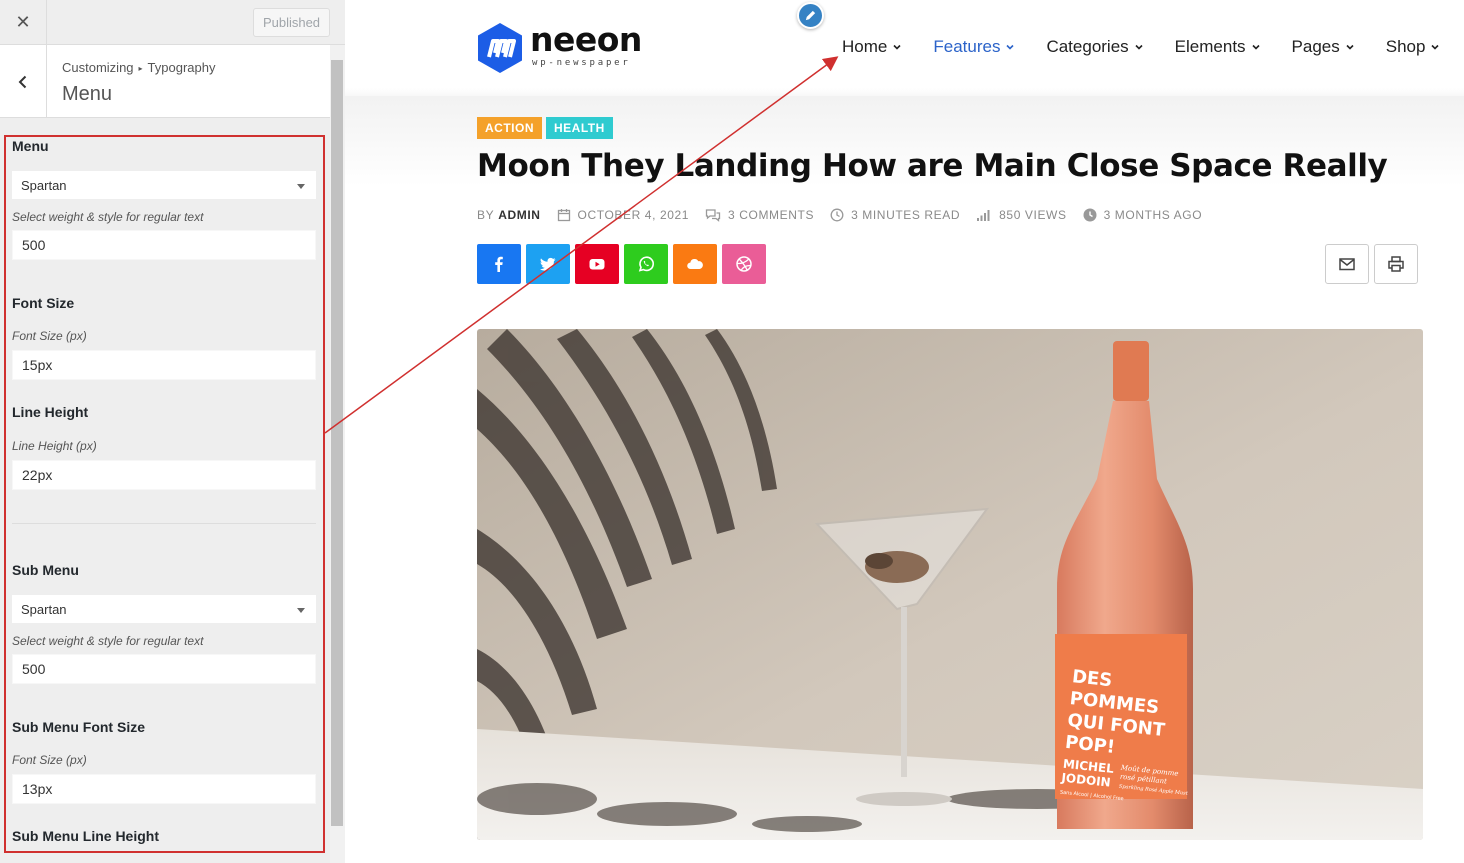 This screenshot has height=863, width=1464. Describe the element at coordinates (172, 22) in the screenshot. I see `customizer-topbar: ✕ Published` at that location.